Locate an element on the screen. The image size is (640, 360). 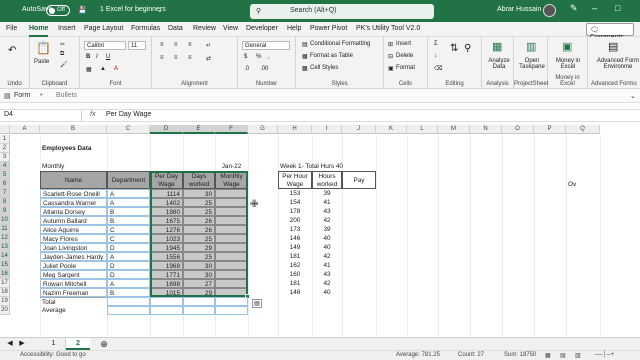
column-header-f: F is located at coordinates (231, 129).